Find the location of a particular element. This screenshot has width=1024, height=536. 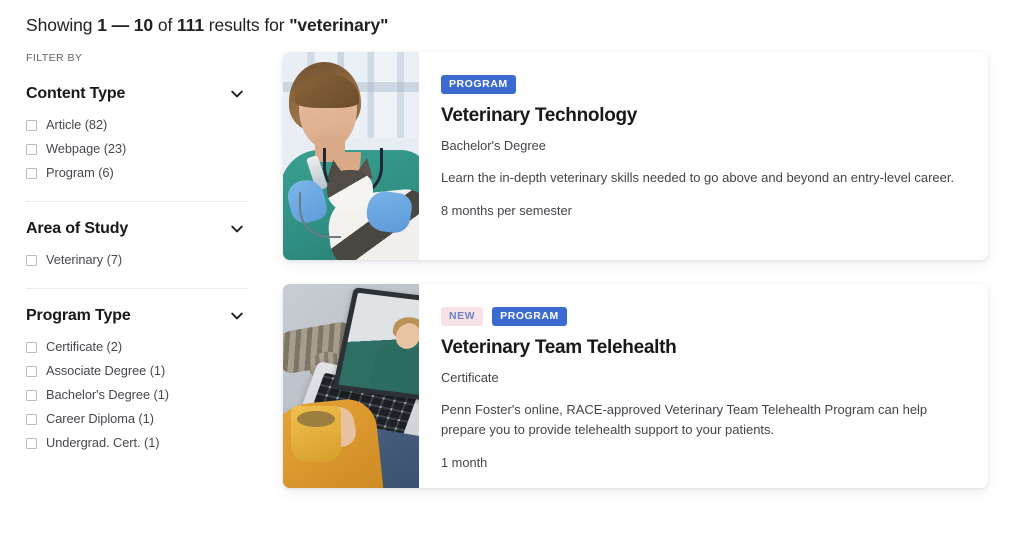

results-total-count: 111 is located at coordinates (190, 25).